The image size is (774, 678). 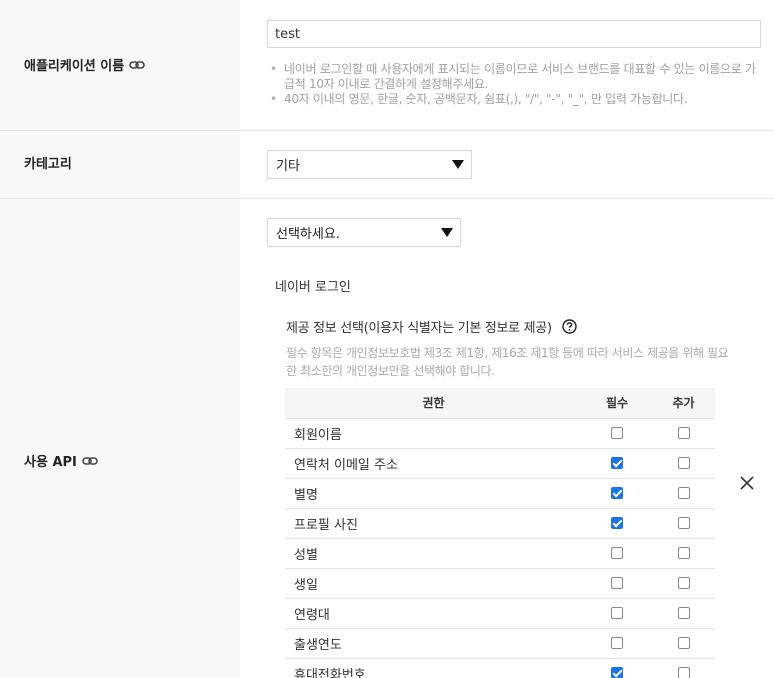 What do you see at coordinates (120, 164) in the screenshot?
I see `category-label-cell: 카테고리` at bounding box center [120, 164].